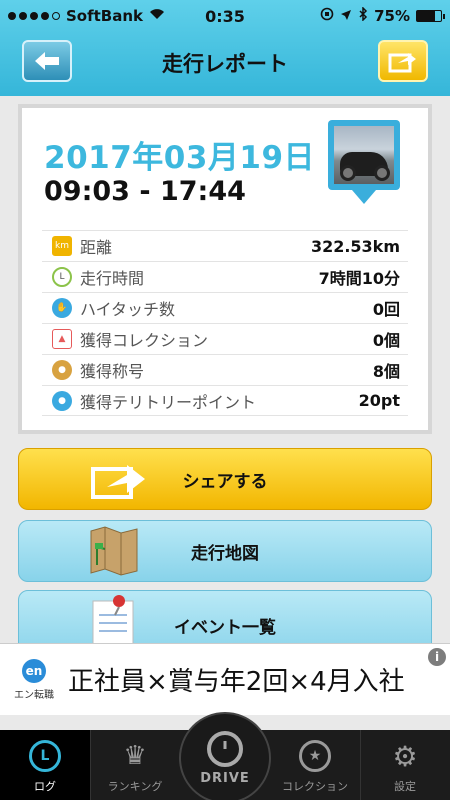  Describe the element at coordinates (114, 551) in the screenshot. I see `map-icon` at that location.